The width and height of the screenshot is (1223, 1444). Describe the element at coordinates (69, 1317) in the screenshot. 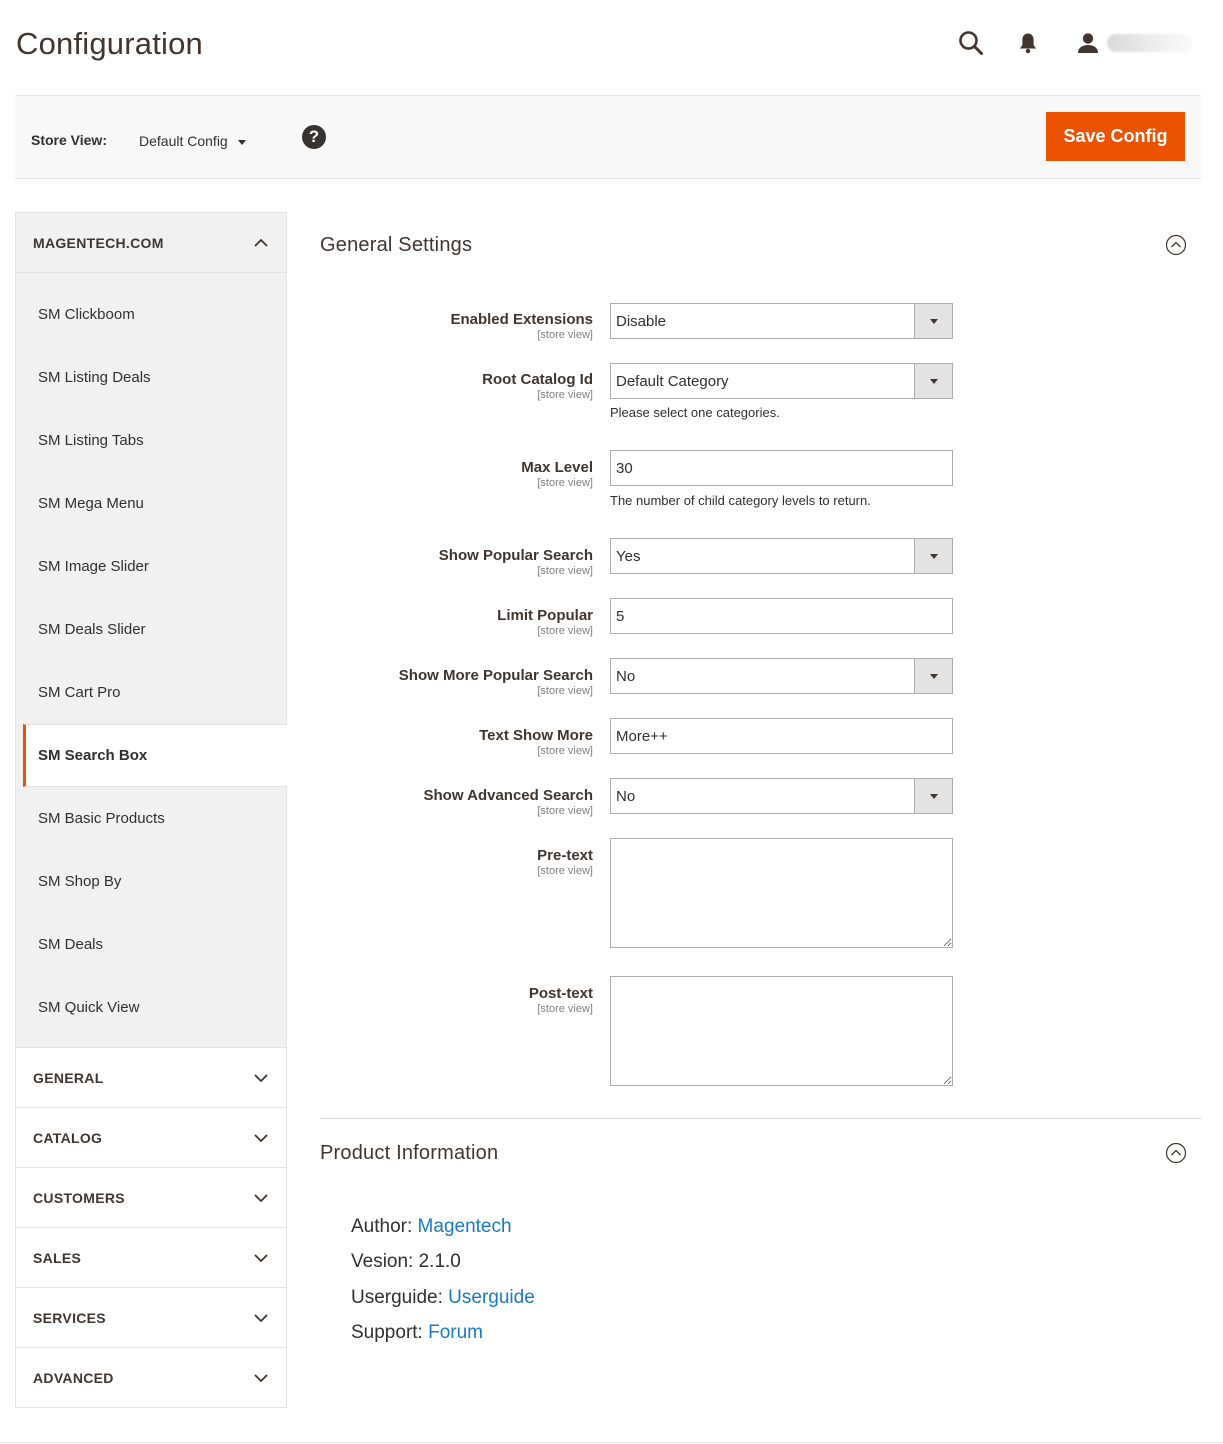

I see `sidebar-group-title: SERVICES` at that location.